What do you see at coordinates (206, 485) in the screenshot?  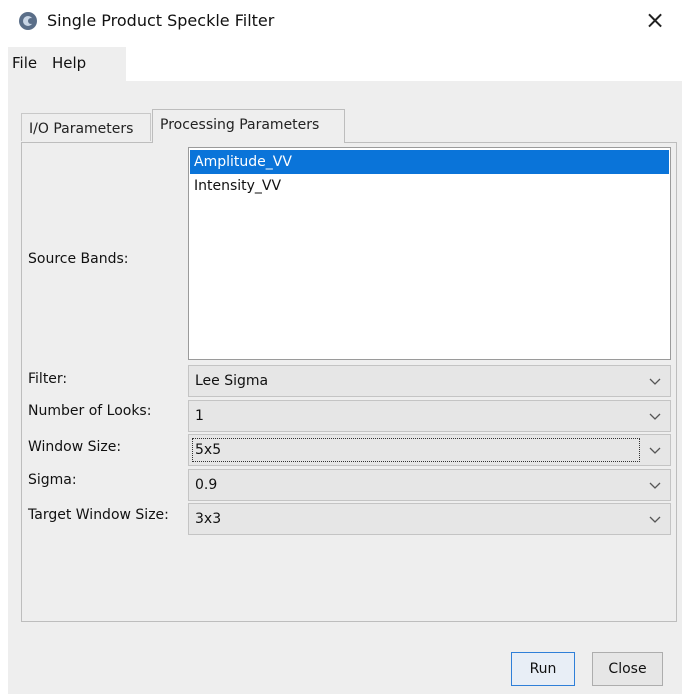 I see `sigma-value: 0.9` at bounding box center [206, 485].